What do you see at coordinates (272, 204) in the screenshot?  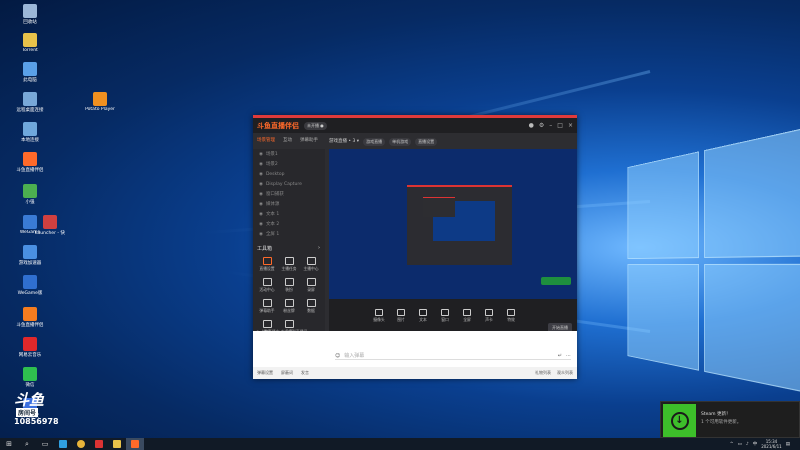 I see `scene-label: 媒体源` at bounding box center [272, 204].